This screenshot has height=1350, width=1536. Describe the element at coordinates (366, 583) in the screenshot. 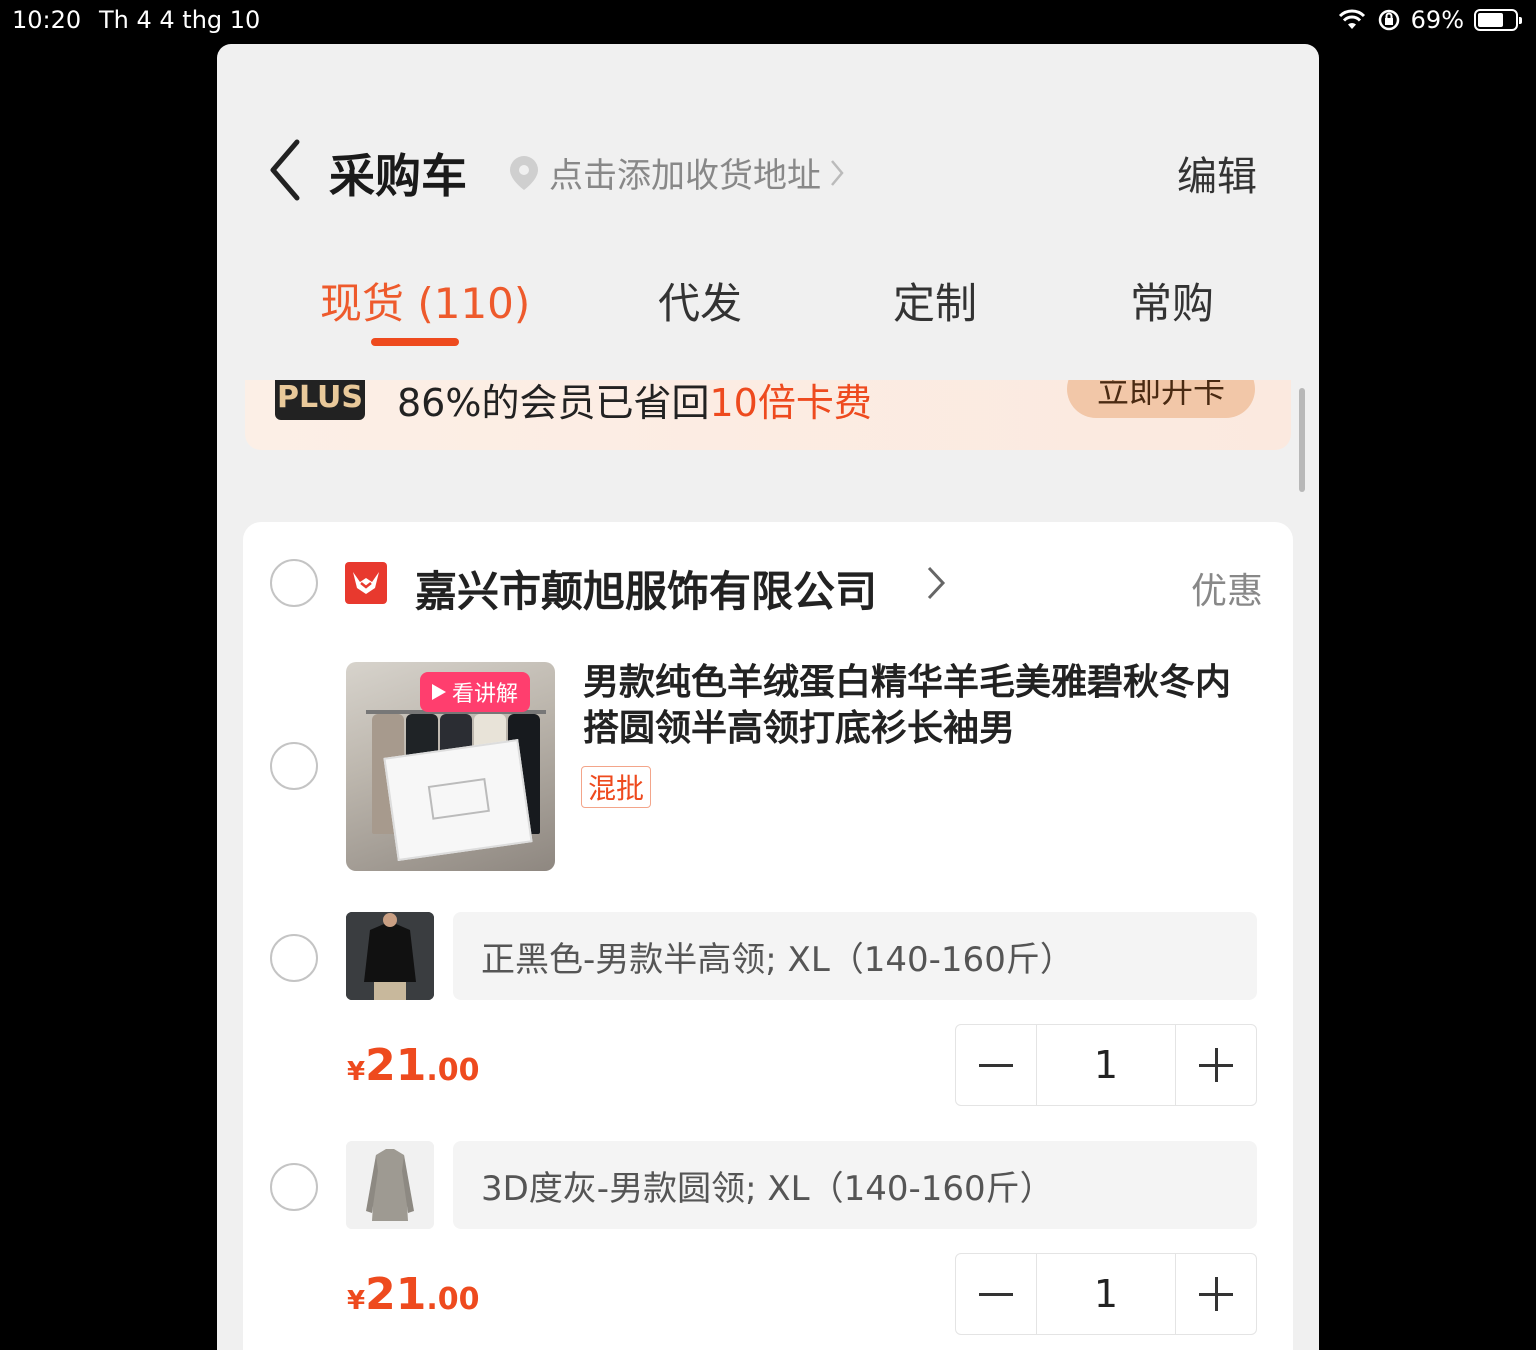

I see `shop-logo-icon` at that location.